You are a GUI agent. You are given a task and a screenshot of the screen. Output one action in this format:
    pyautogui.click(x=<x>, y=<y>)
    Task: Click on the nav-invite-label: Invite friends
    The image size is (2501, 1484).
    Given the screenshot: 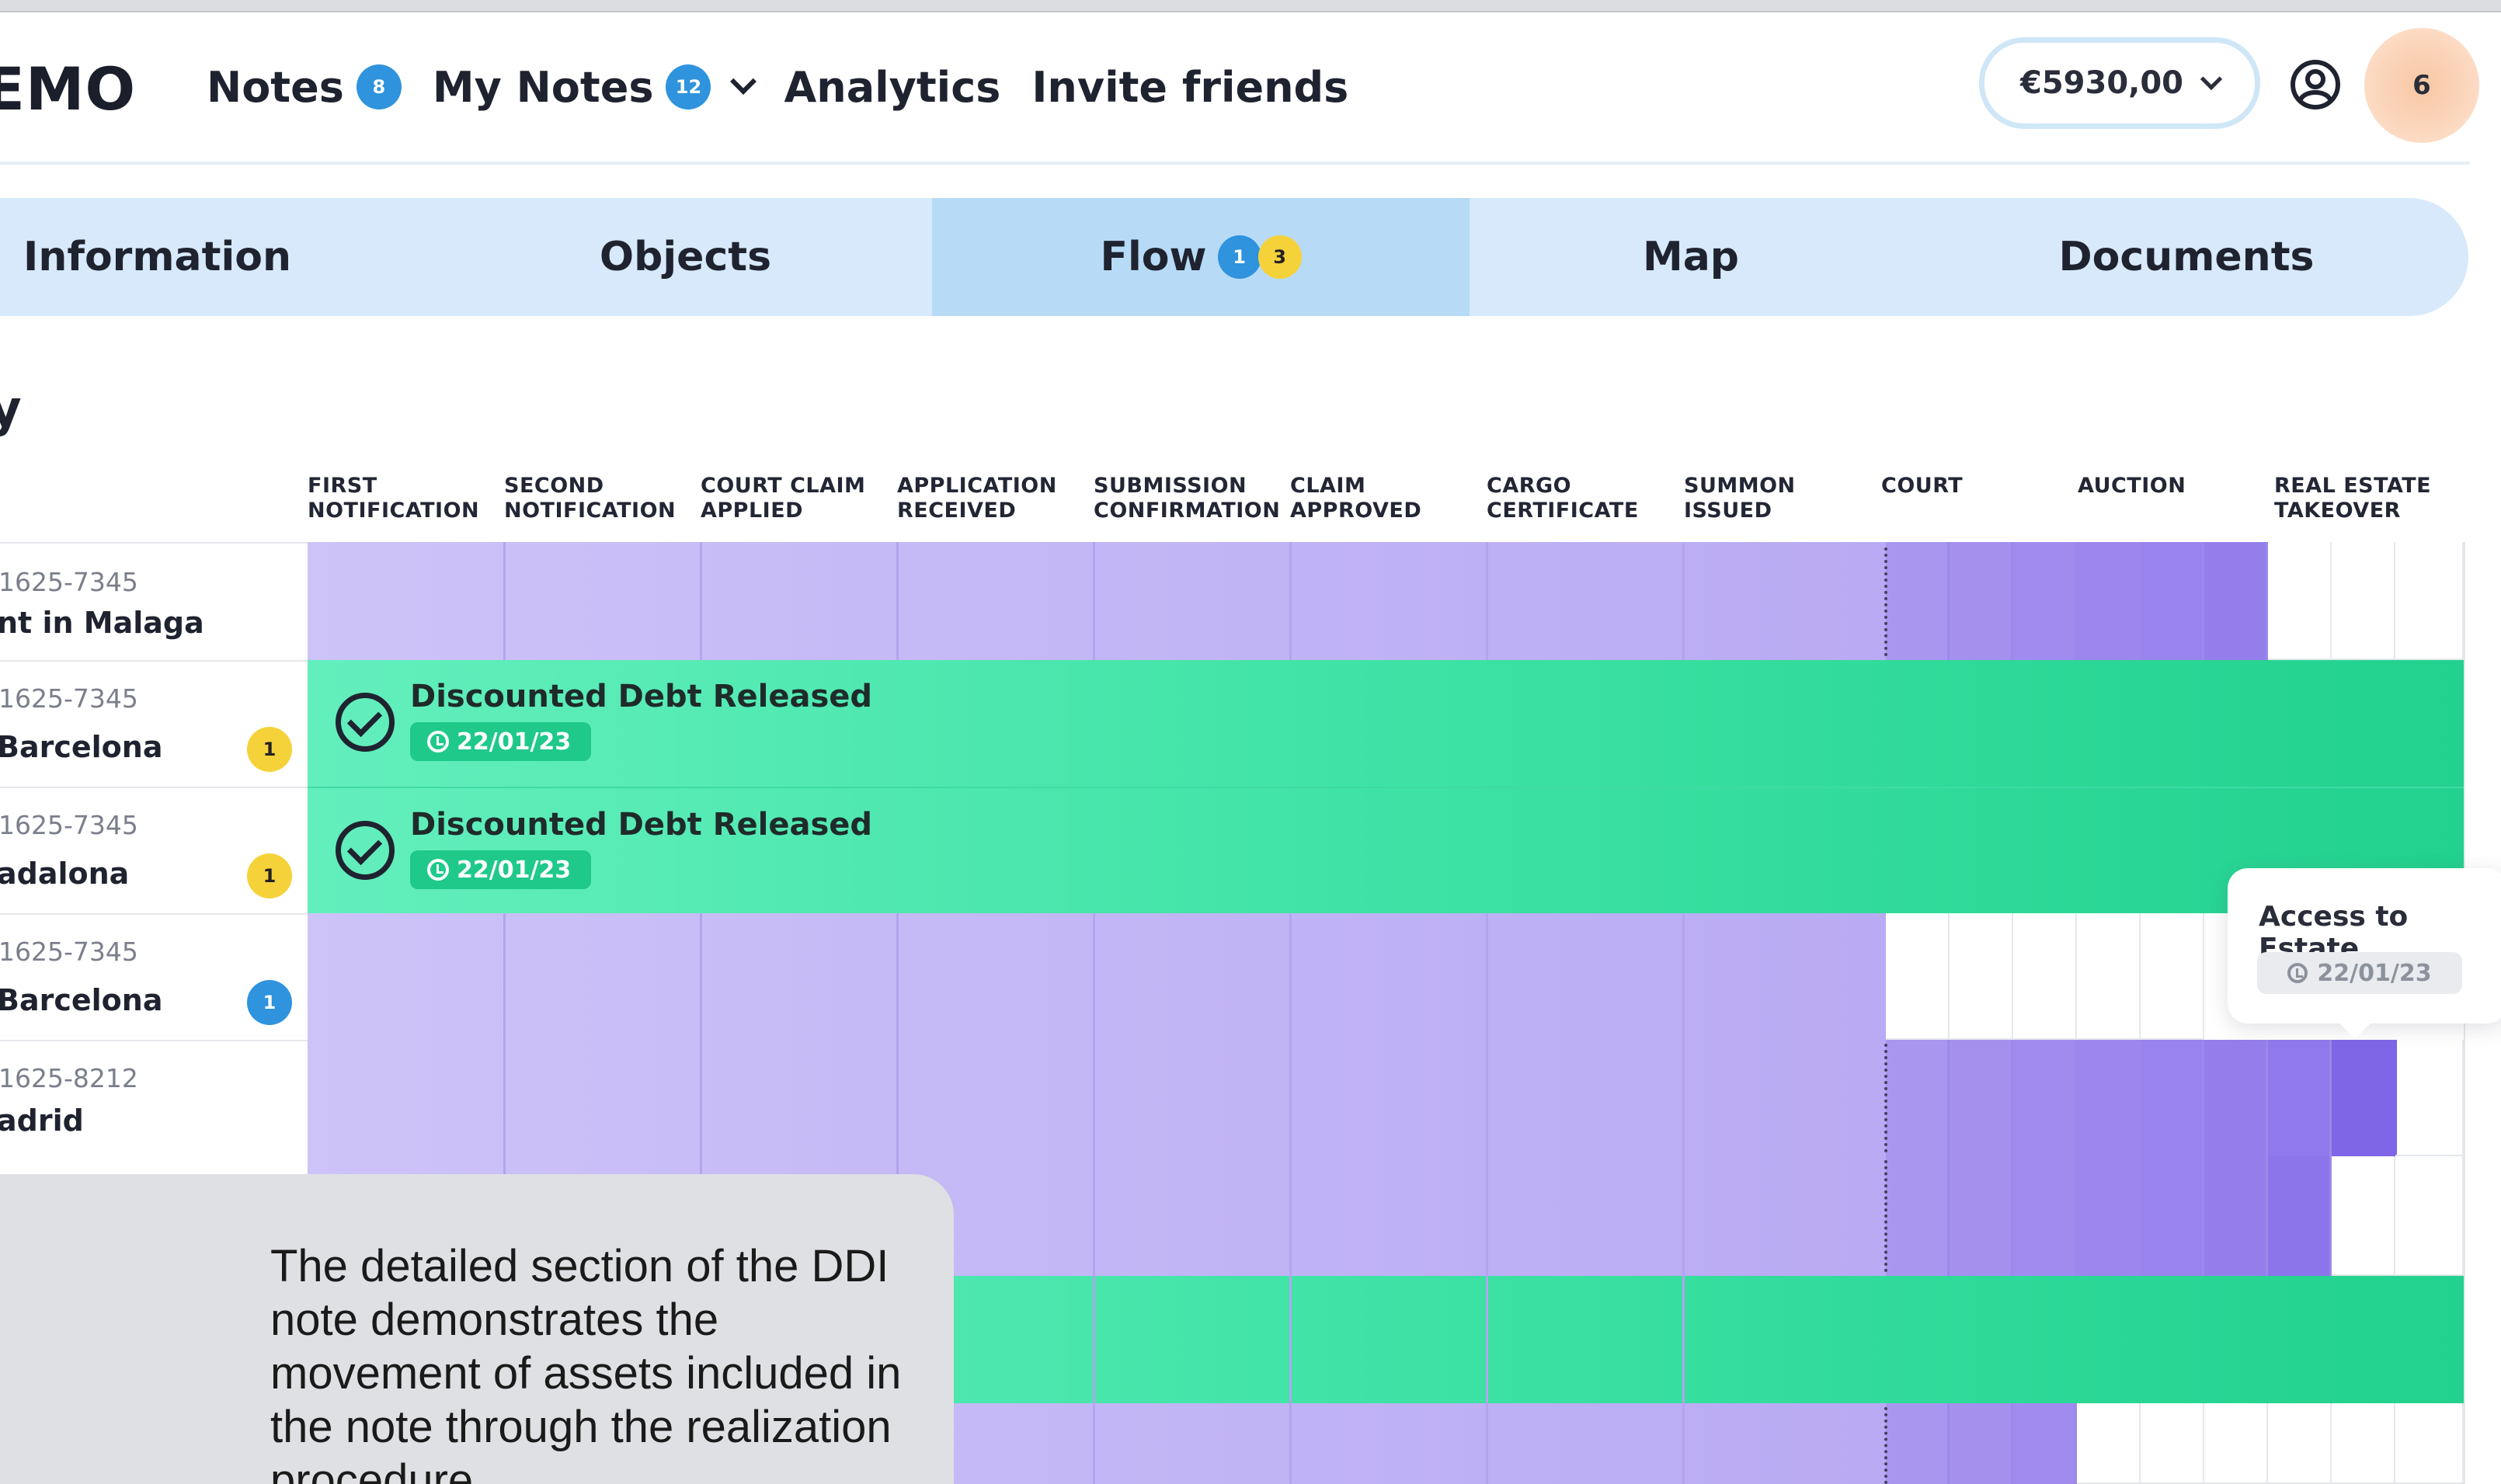 What is the action you would take?
    pyautogui.click(x=1190, y=87)
    